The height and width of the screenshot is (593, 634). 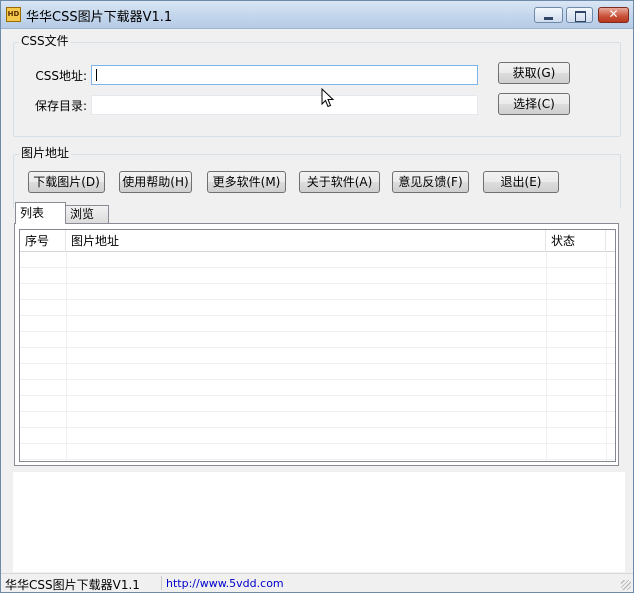 What do you see at coordinates (99, 17) in the screenshot?
I see `window-title: 华华CSS图片下载器V1.1` at bounding box center [99, 17].